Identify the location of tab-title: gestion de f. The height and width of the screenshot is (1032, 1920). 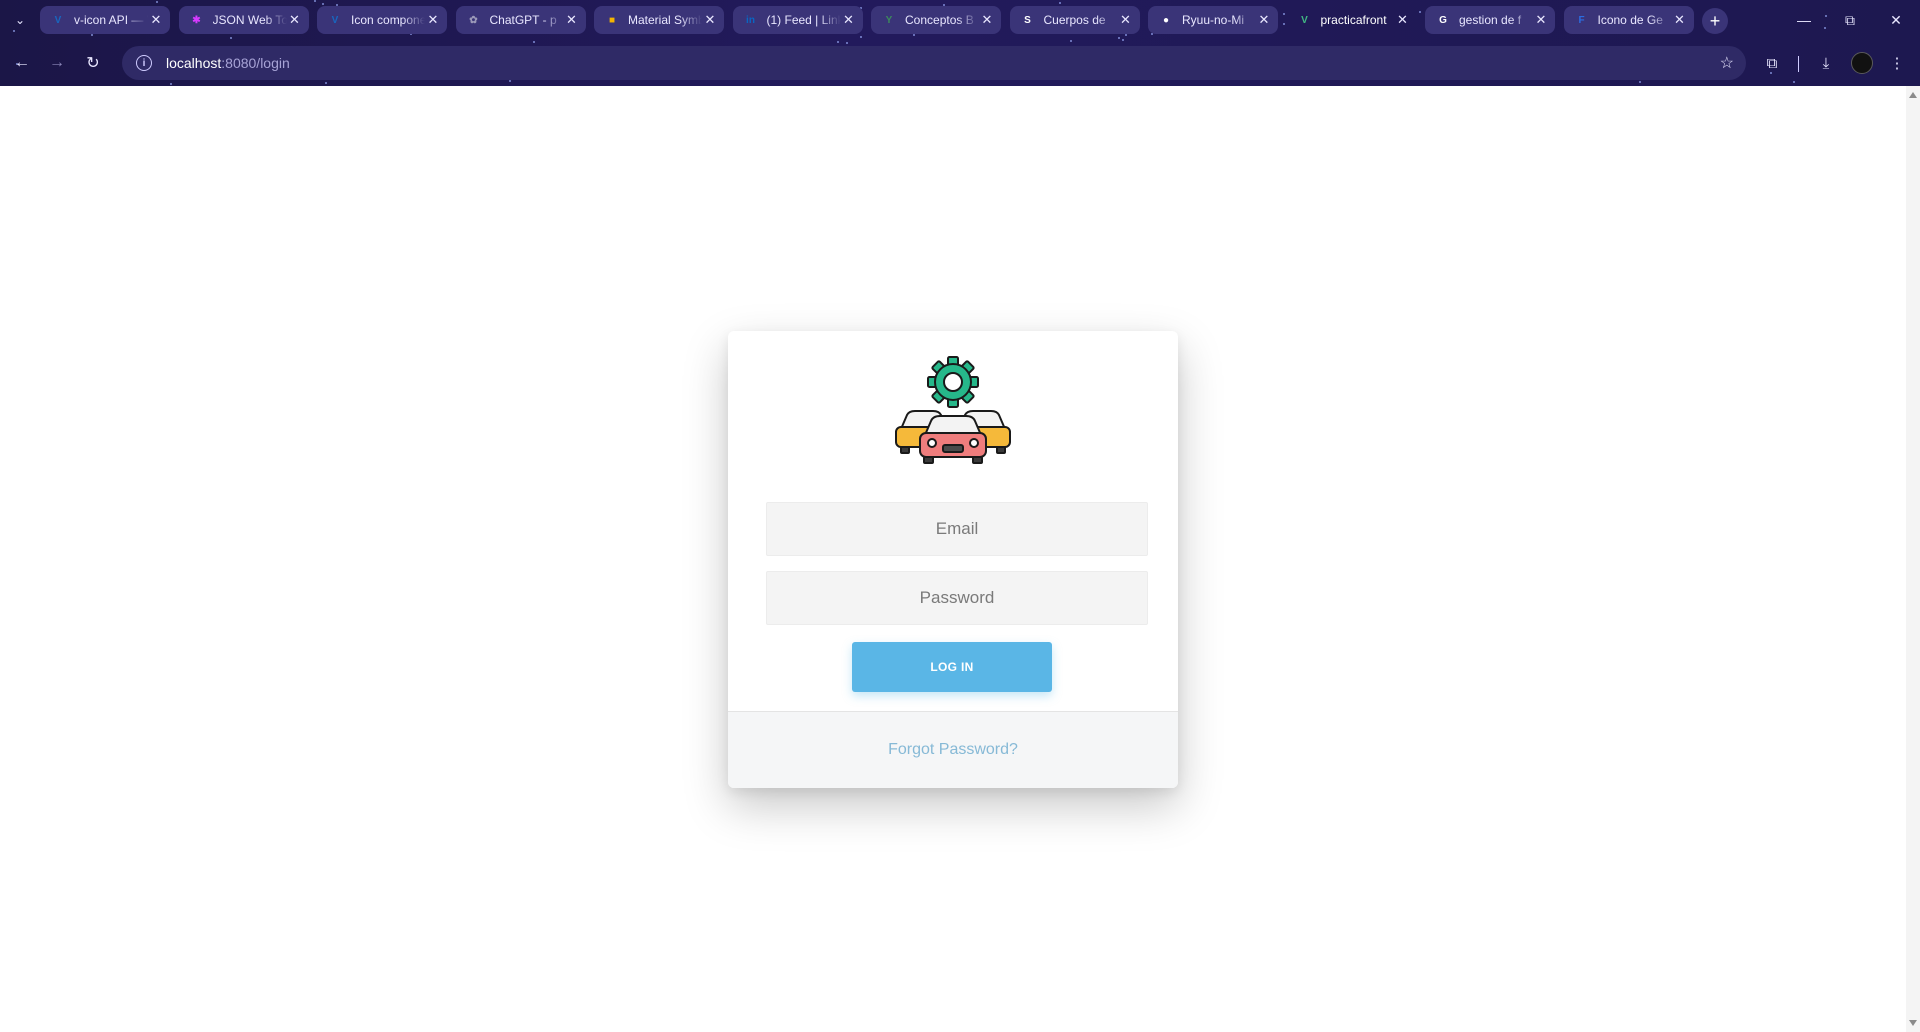
(1490, 20).